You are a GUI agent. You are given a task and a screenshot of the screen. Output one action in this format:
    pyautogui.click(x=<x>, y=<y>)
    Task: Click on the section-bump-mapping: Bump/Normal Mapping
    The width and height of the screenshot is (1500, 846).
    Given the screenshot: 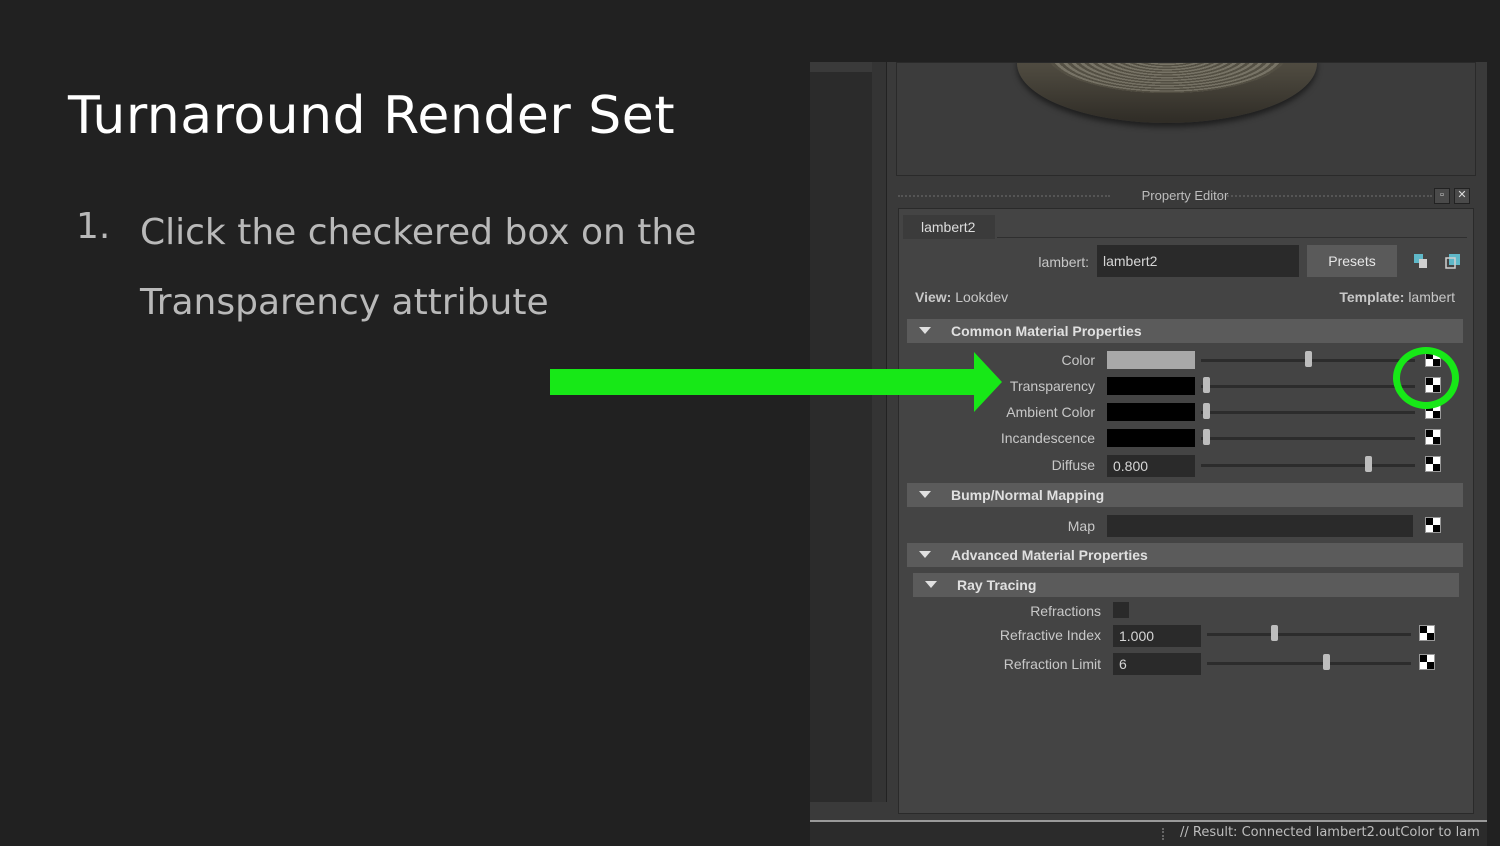 What is the action you would take?
    pyautogui.click(x=1185, y=495)
    